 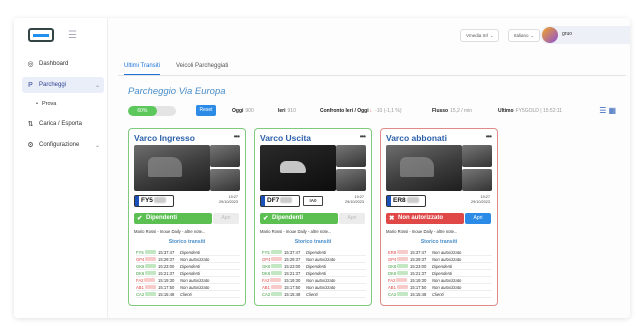 I want to click on stat-ieri-value: 910, so click(x=291, y=111).